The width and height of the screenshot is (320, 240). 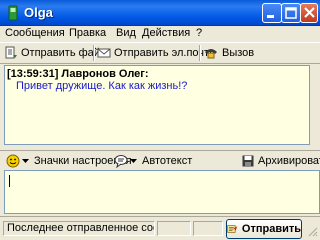 I want to click on floppy-disk-icon, so click(x=248, y=161).